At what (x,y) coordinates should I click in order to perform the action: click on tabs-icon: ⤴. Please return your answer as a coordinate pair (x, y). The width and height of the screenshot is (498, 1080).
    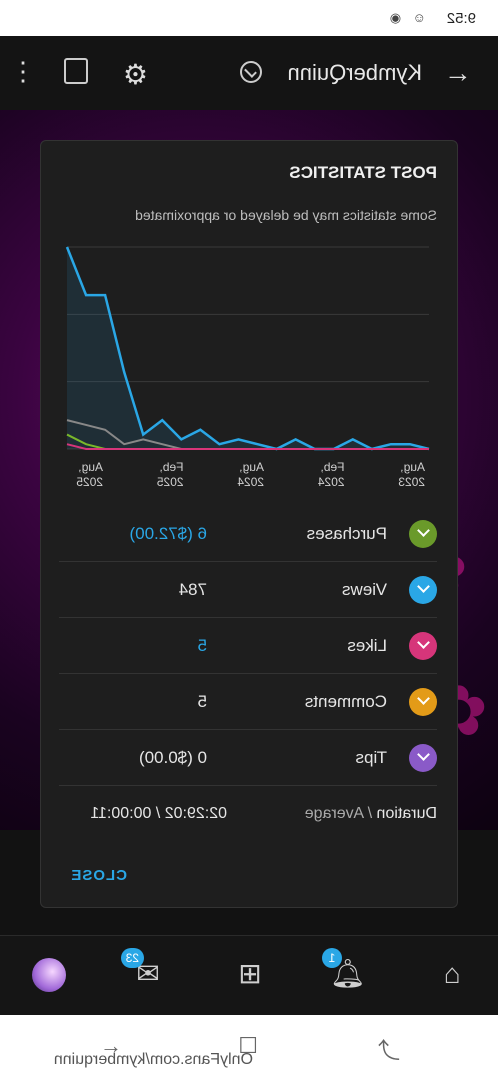
    Looking at the image, I should click on (389, 1049).